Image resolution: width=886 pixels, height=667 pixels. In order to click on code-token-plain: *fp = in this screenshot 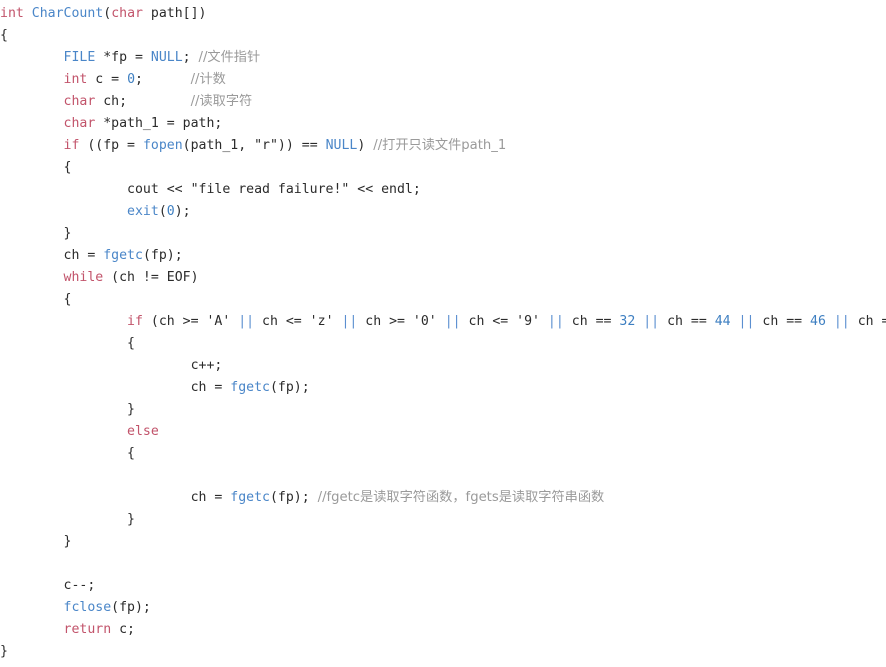, I will do `click(123, 57)`.